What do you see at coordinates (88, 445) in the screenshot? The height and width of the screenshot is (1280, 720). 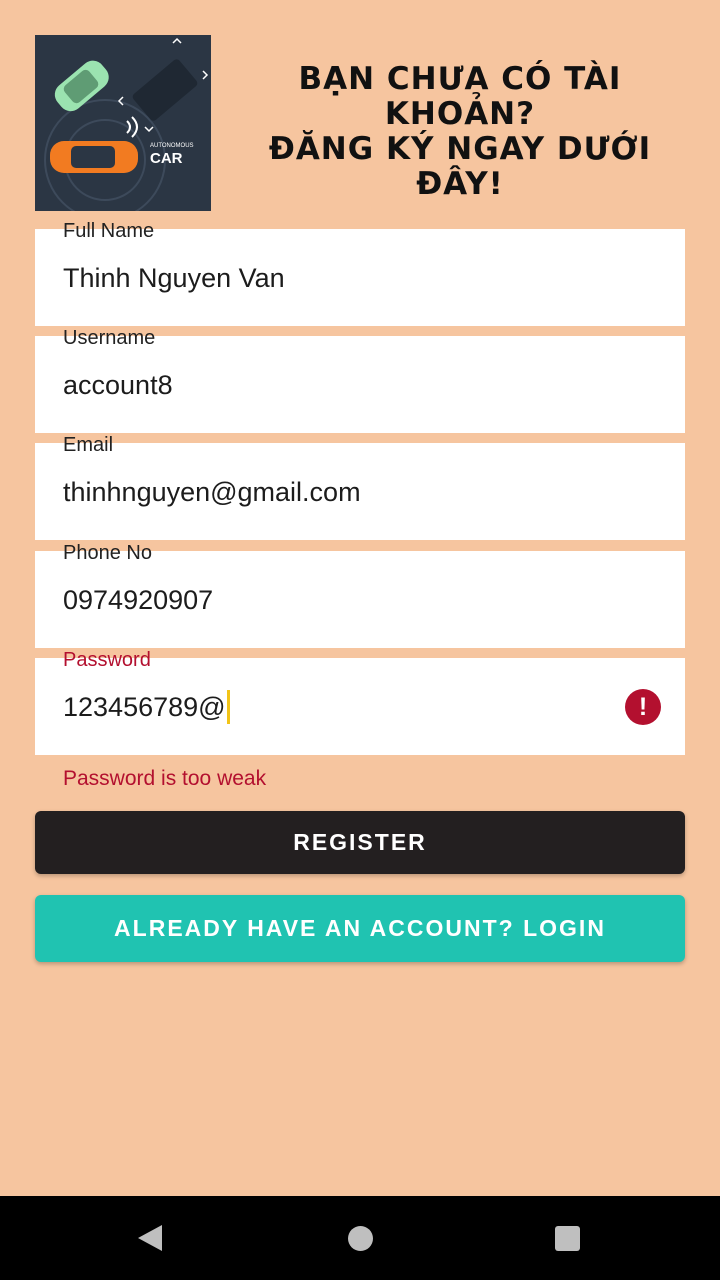 I see `email-label: Email` at bounding box center [88, 445].